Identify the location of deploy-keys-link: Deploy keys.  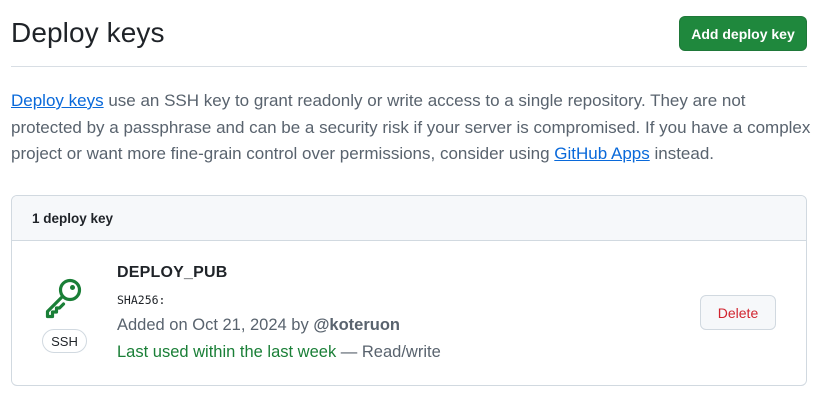
(57, 100).